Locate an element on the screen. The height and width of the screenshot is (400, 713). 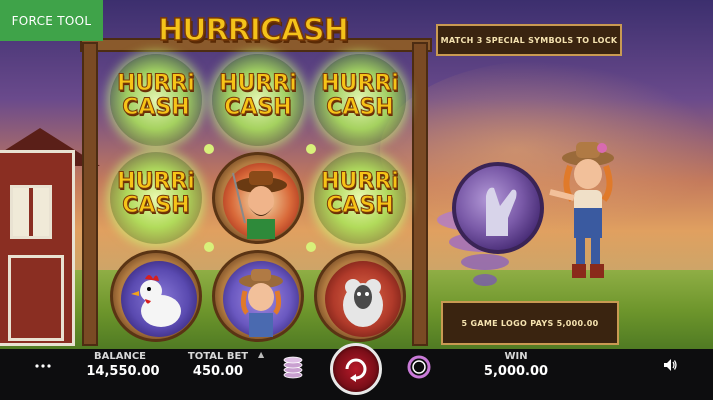
bet-up-icon: ▲ is located at coordinates (261, 354).